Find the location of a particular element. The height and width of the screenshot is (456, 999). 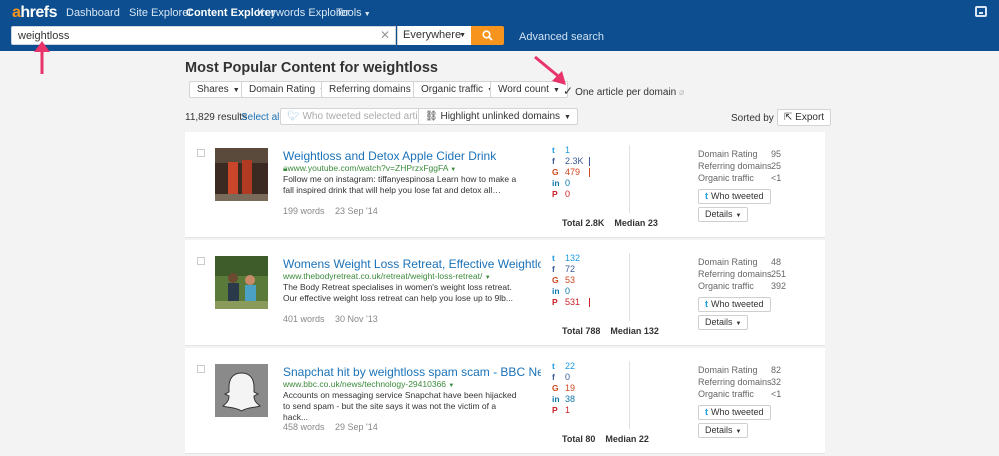

twitter-count: 132 is located at coordinates (572, 258).